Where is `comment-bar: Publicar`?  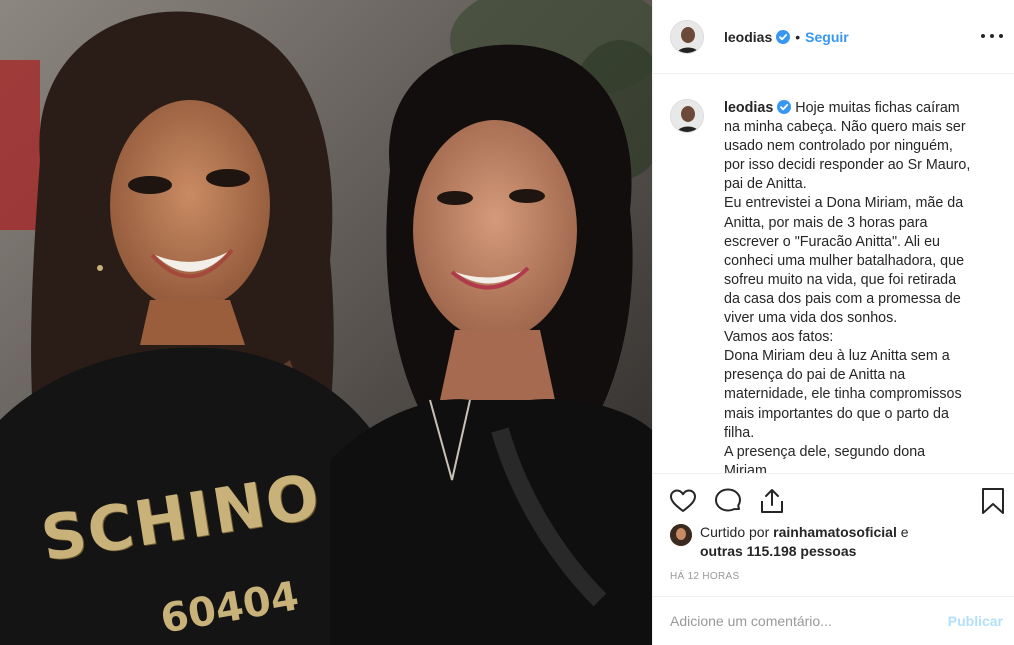
comment-bar: Publicar is located at coordinates (833, 620).